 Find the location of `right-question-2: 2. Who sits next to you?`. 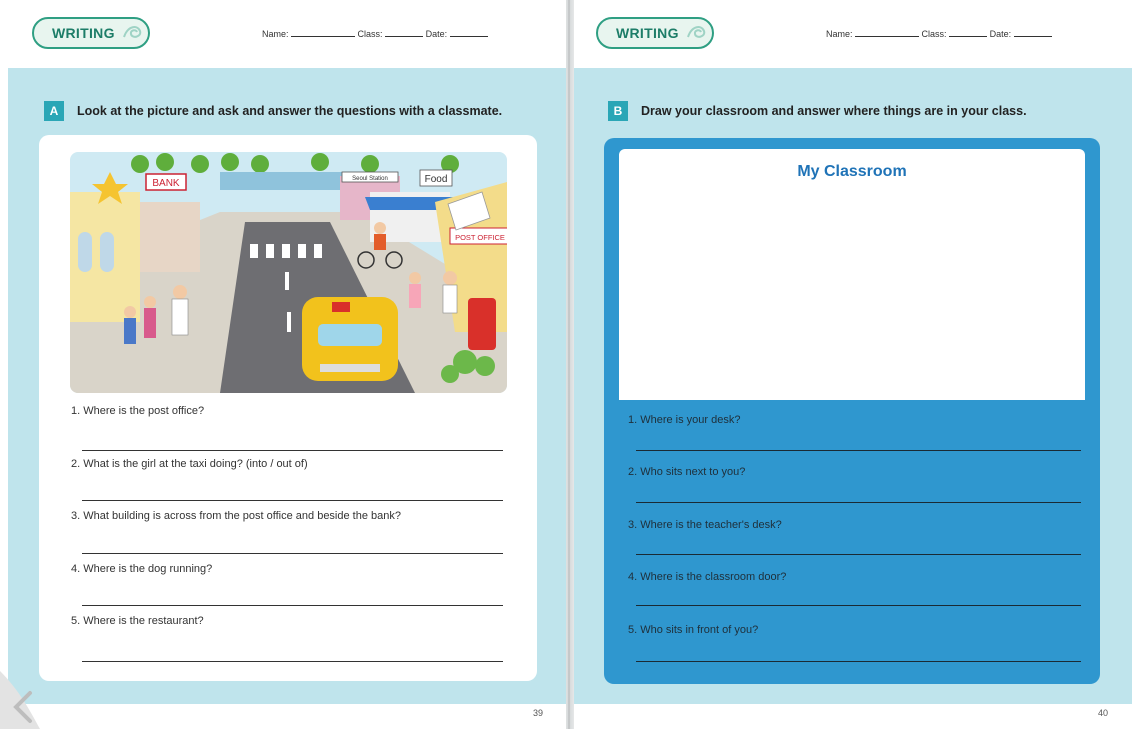

right-question-2: 2. Who sits next to you? is located at coordinates (687, 472).